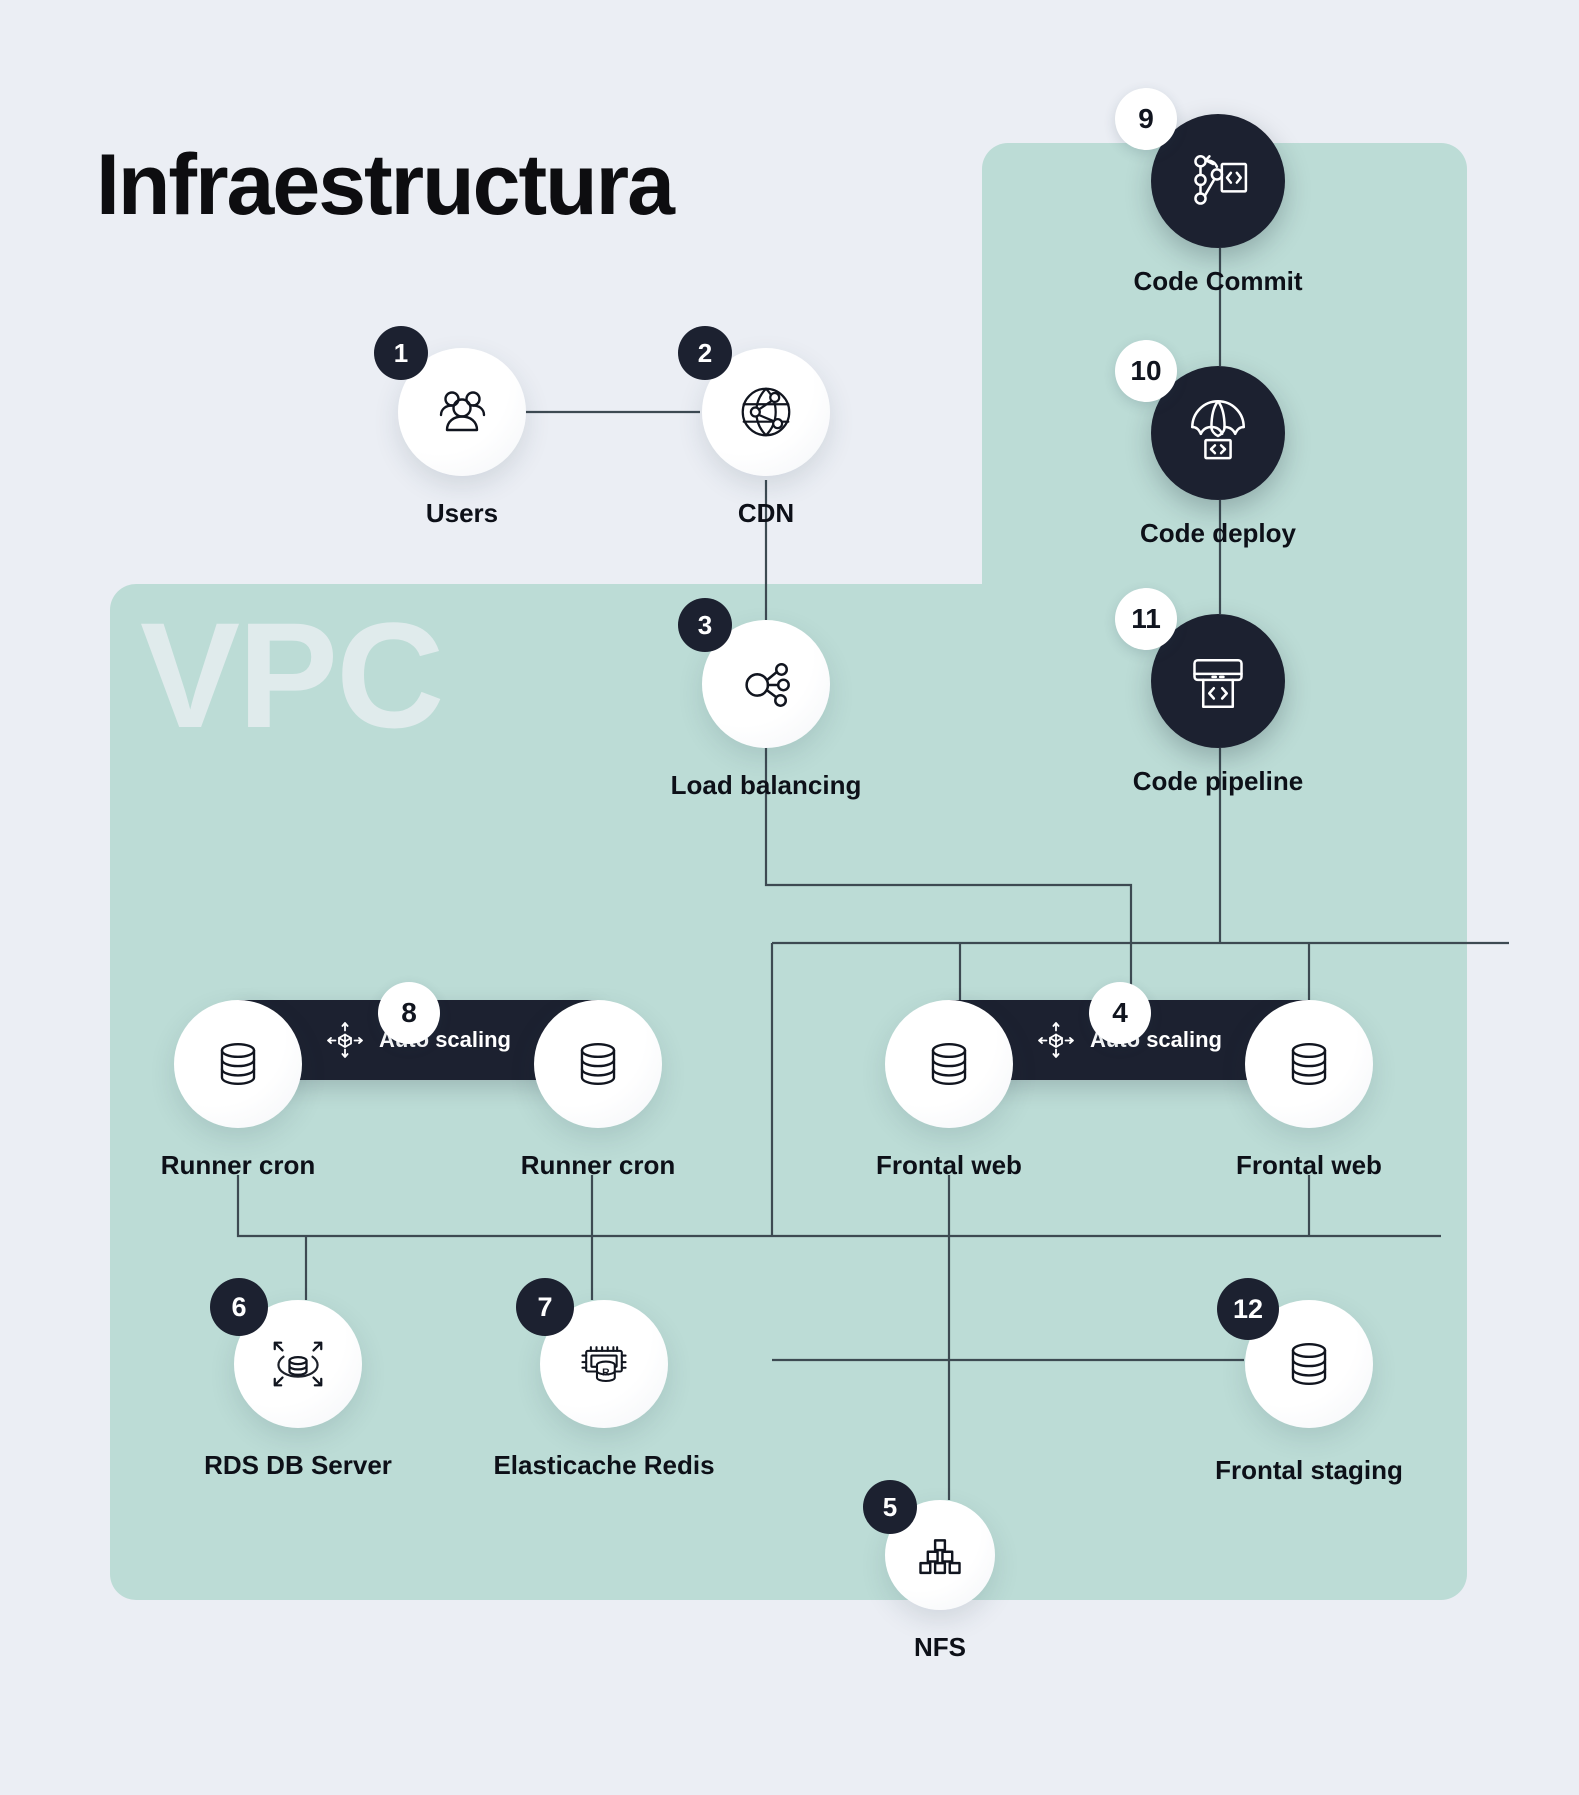 The width and height of the screenshot is (1579, 1795). I want to click on label-nfs: NFS, so click(940, 1647).